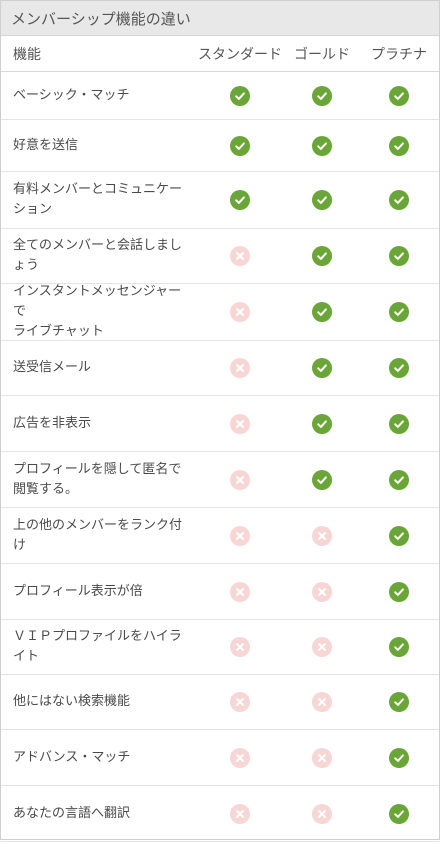 This screenshot has width=440, height=842. I want to click on table-row: ＶＩＰプロファイルをハイライト, so click(220, 647).